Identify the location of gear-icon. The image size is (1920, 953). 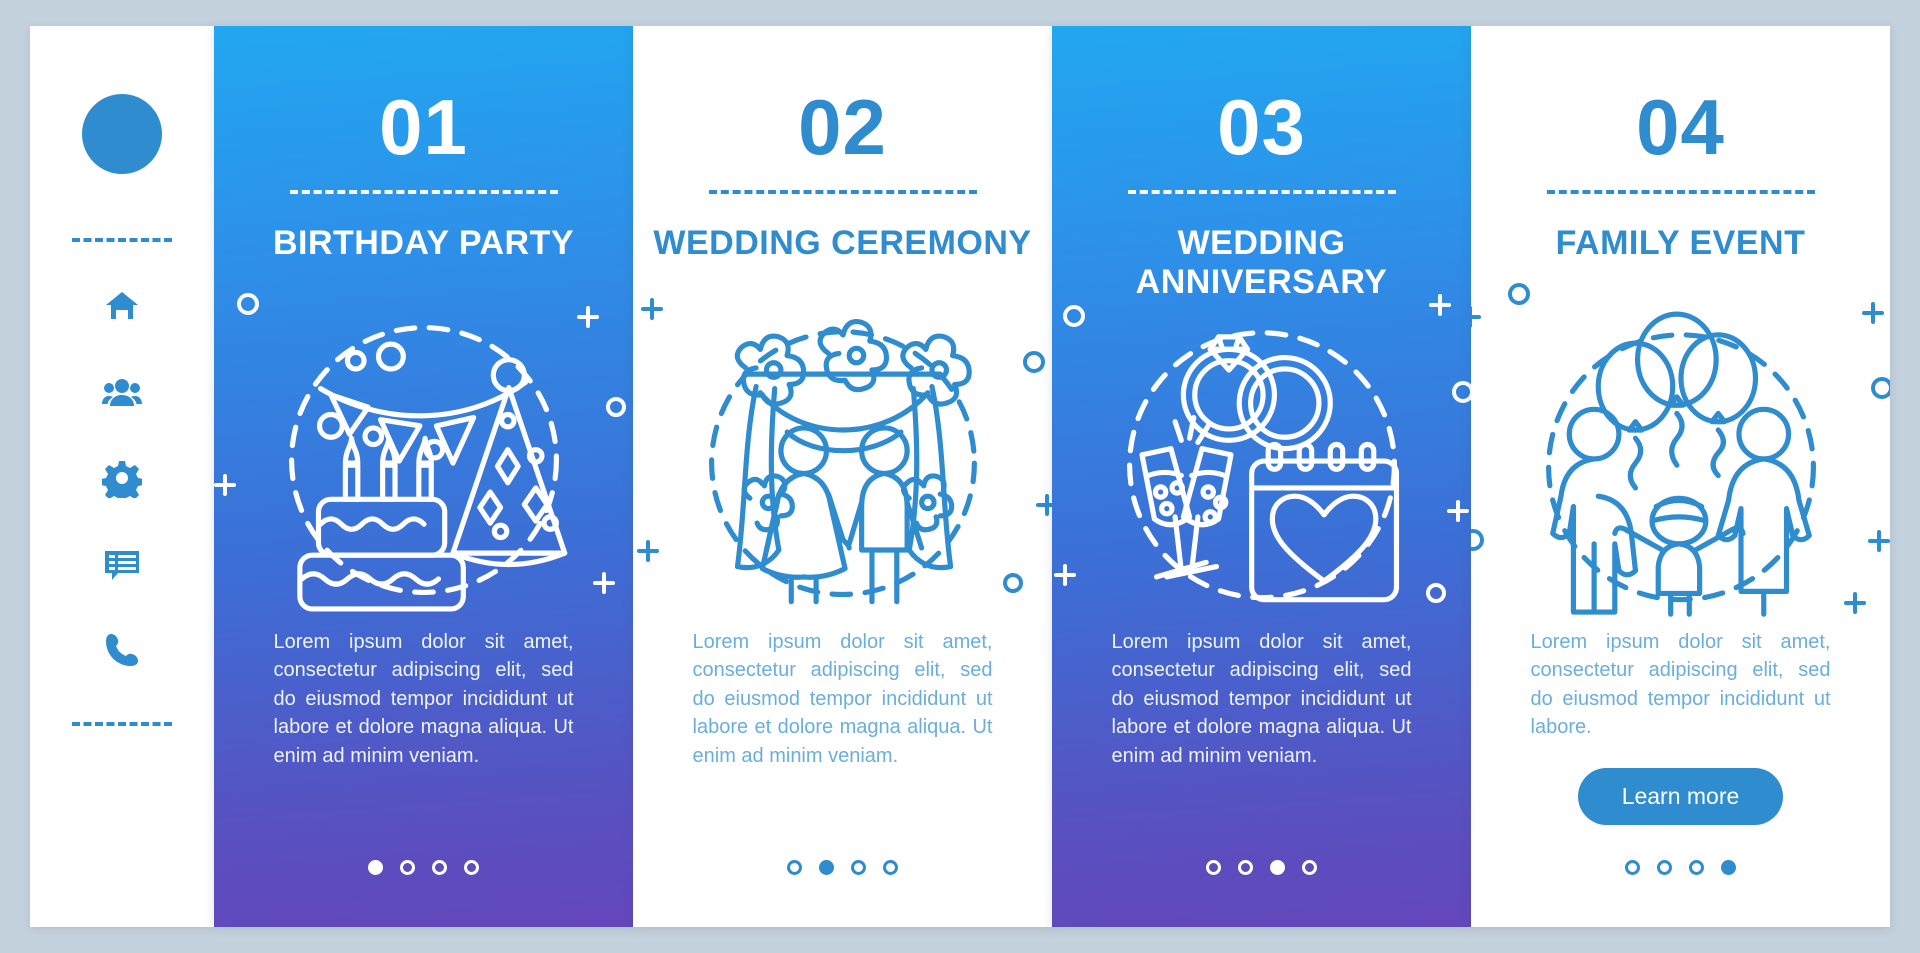
(122, 480).